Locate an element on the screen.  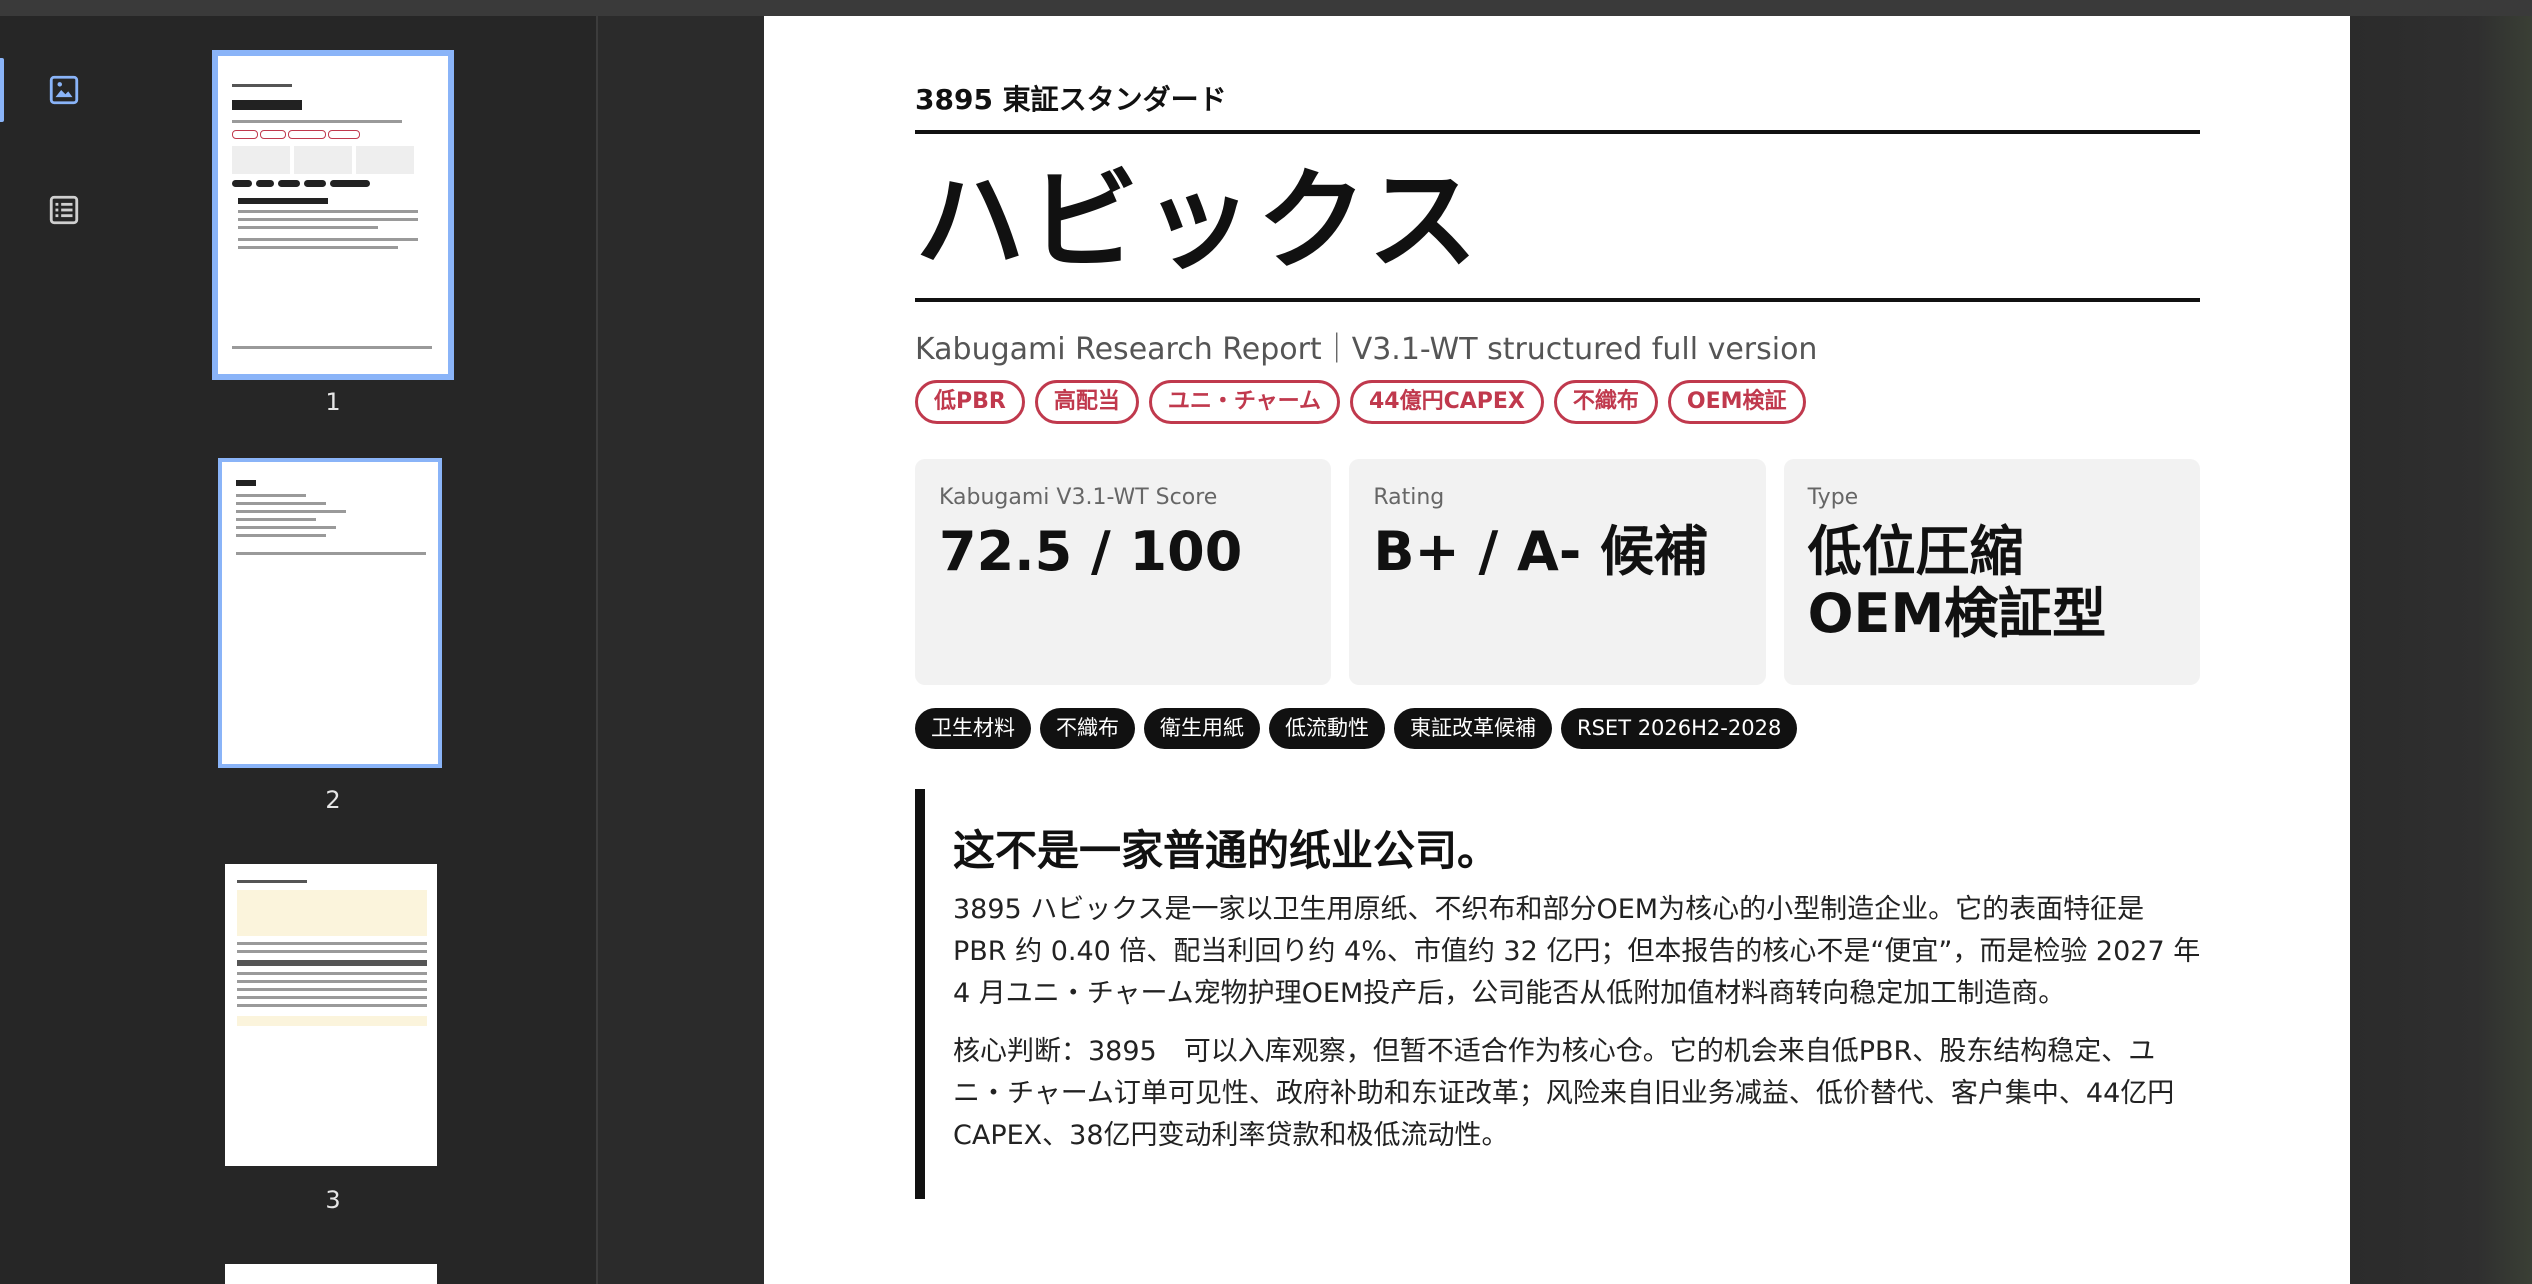
thumbnails-view-button is located at coordinates (48, 90).